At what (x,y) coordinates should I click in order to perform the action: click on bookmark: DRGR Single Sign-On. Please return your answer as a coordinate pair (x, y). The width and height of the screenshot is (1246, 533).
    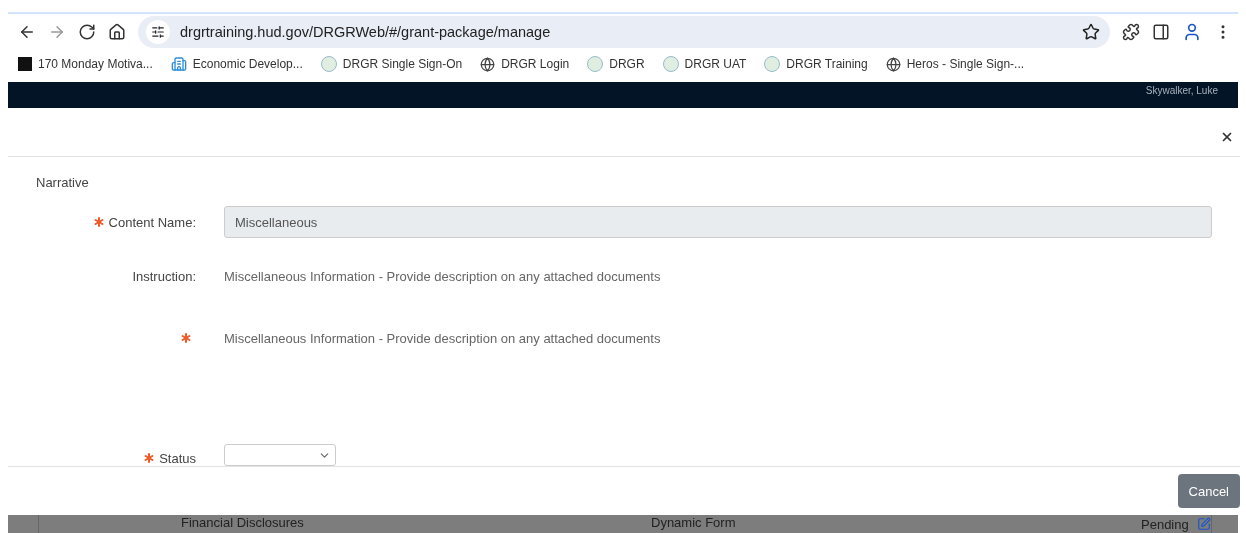
    Looking at the image, I should click on (391, 64).